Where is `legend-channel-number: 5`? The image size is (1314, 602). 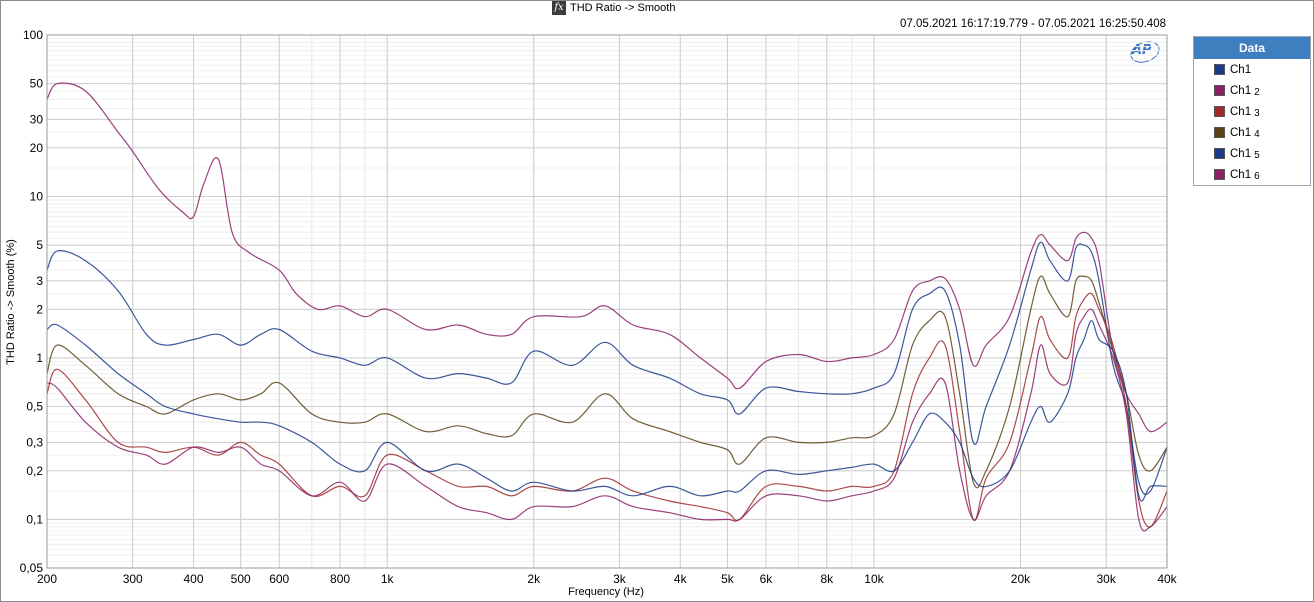 legend-channel-number: 5 is located at coordinates (1257, 155).